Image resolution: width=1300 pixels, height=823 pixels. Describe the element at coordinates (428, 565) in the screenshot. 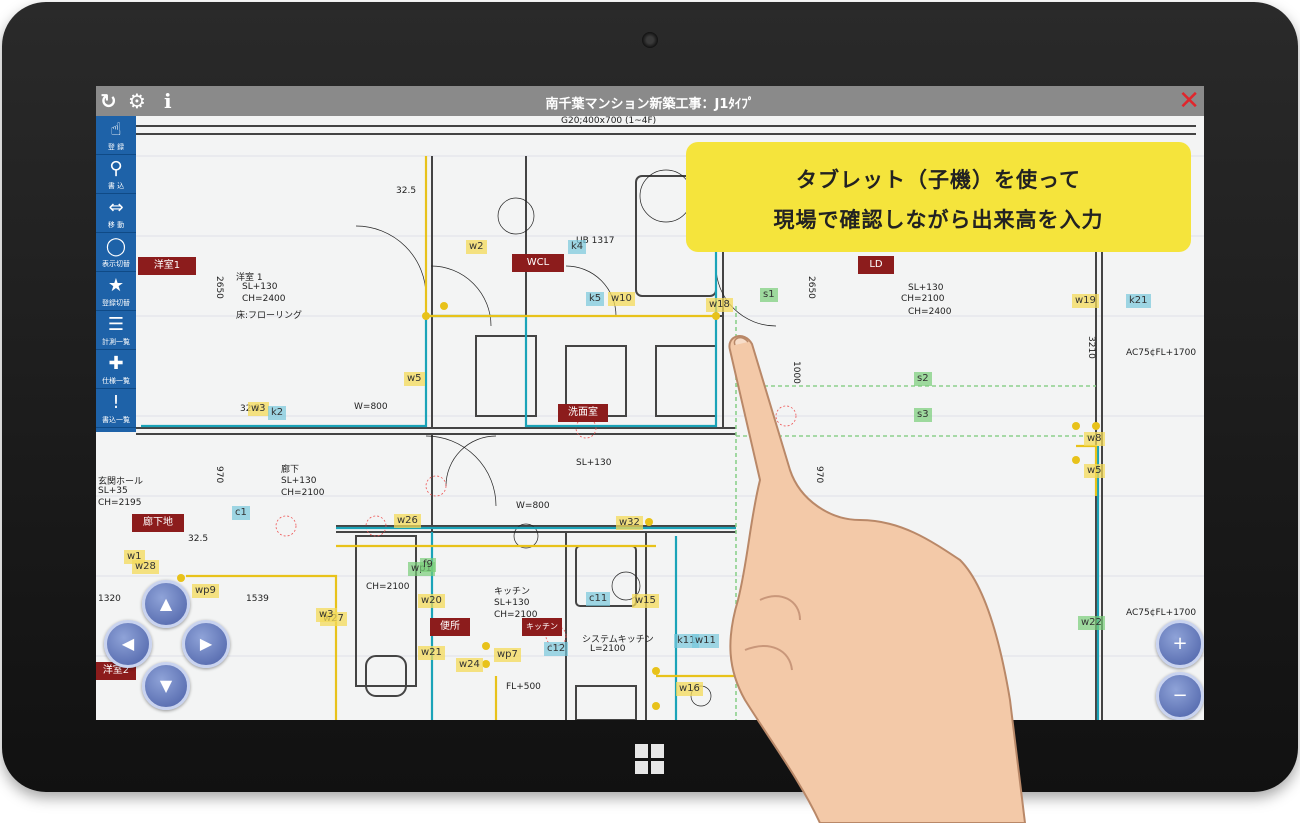

I see `marker-tag: f9` at that location.